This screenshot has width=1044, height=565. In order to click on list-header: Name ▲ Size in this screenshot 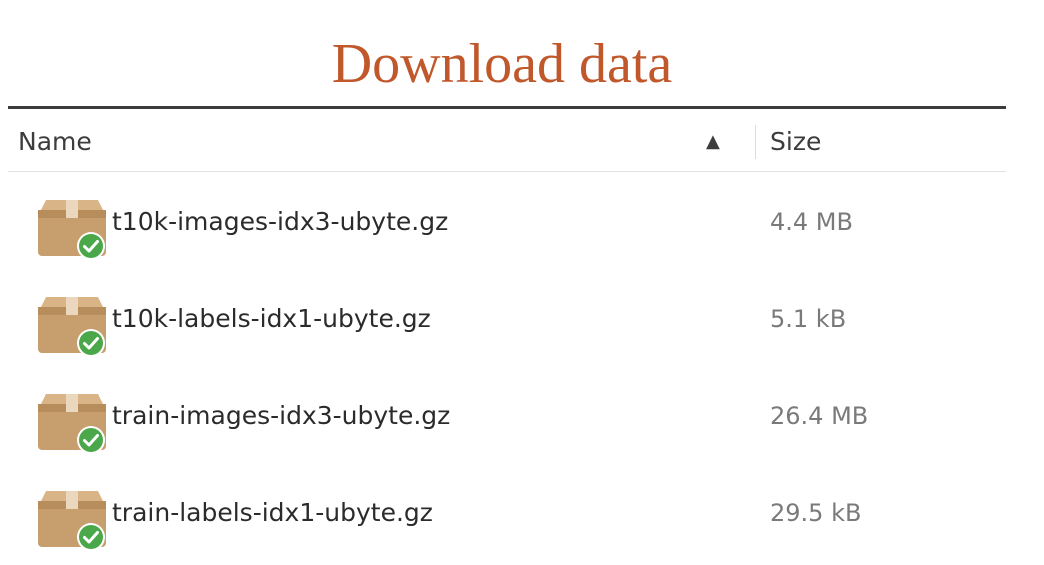, I will do `click(507, 139)`.